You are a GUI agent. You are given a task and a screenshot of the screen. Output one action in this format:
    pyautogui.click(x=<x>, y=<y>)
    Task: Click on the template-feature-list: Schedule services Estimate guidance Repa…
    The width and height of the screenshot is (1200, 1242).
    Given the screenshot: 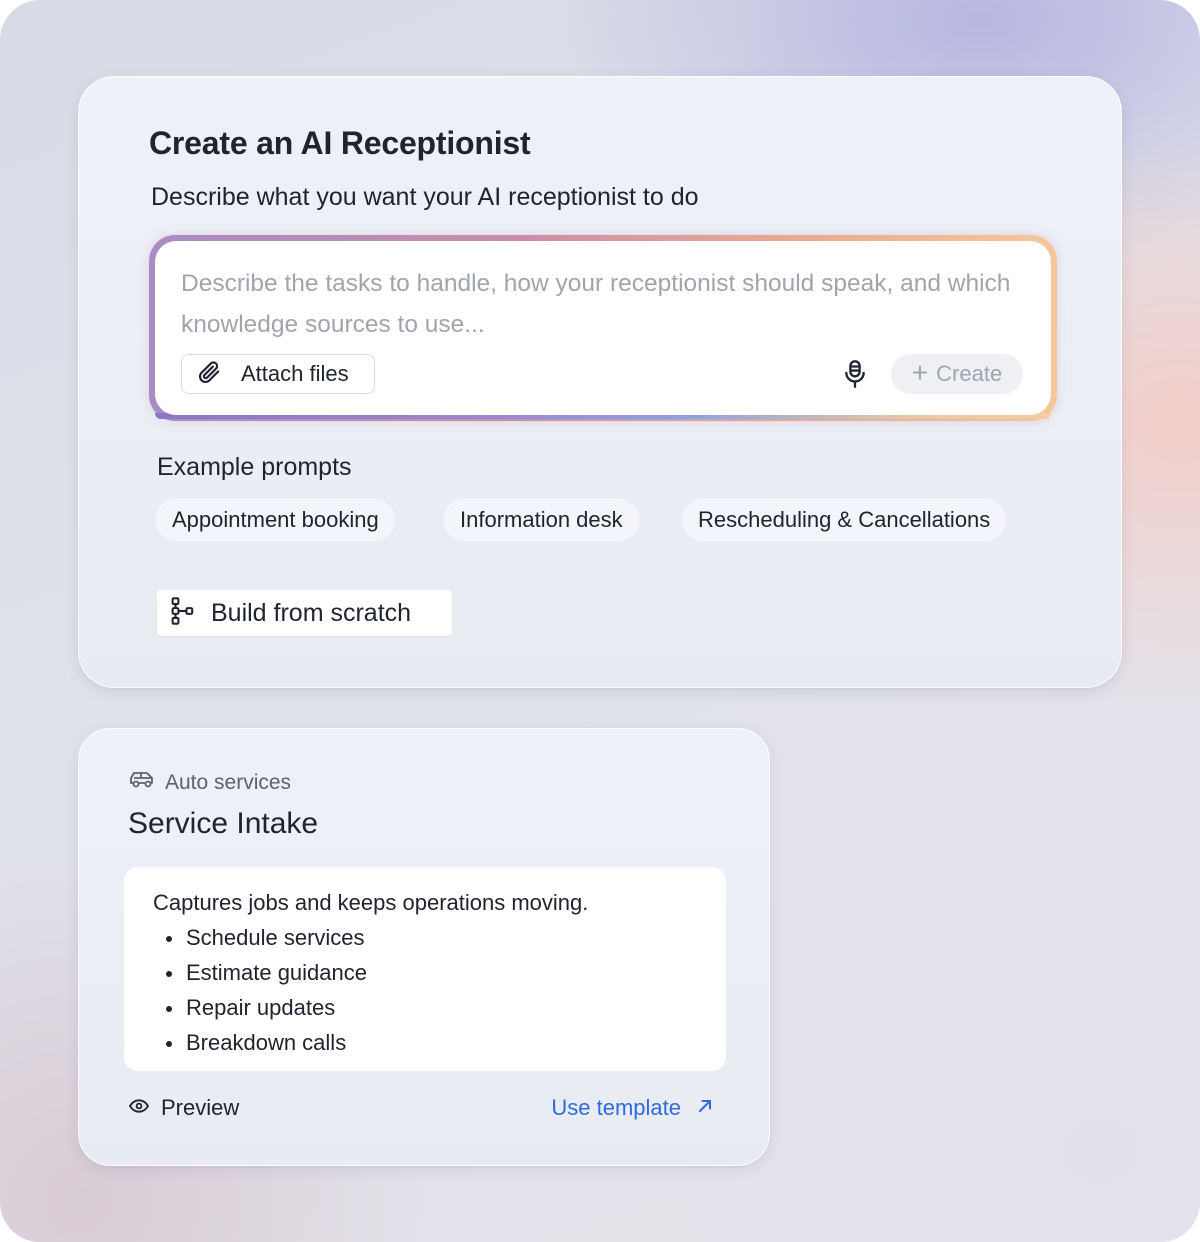 What is the action you would take?
    pyautogui.click(x=439, y=990)
    